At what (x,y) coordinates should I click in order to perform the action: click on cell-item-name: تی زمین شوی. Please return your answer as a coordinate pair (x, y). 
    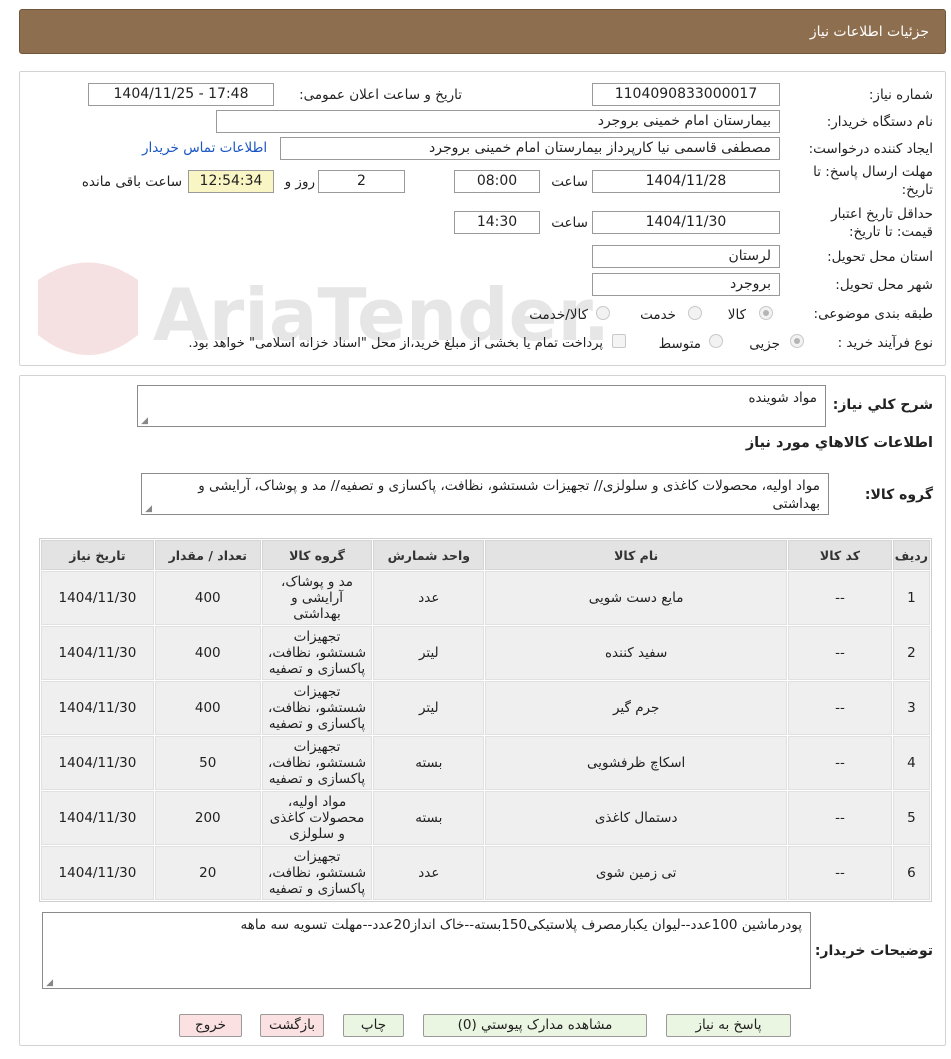
    Looking at the image, I should click on (636, 873).